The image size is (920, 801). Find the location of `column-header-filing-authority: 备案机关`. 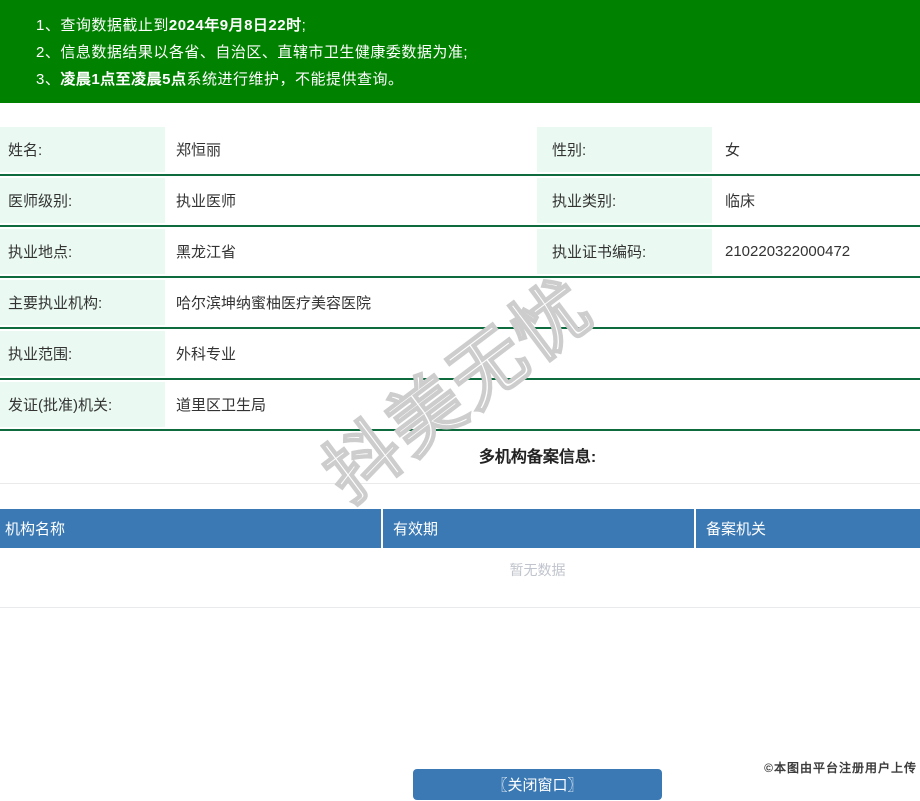

column-header-filing-authority: 备案机关 is located at coordinates (807, 528).